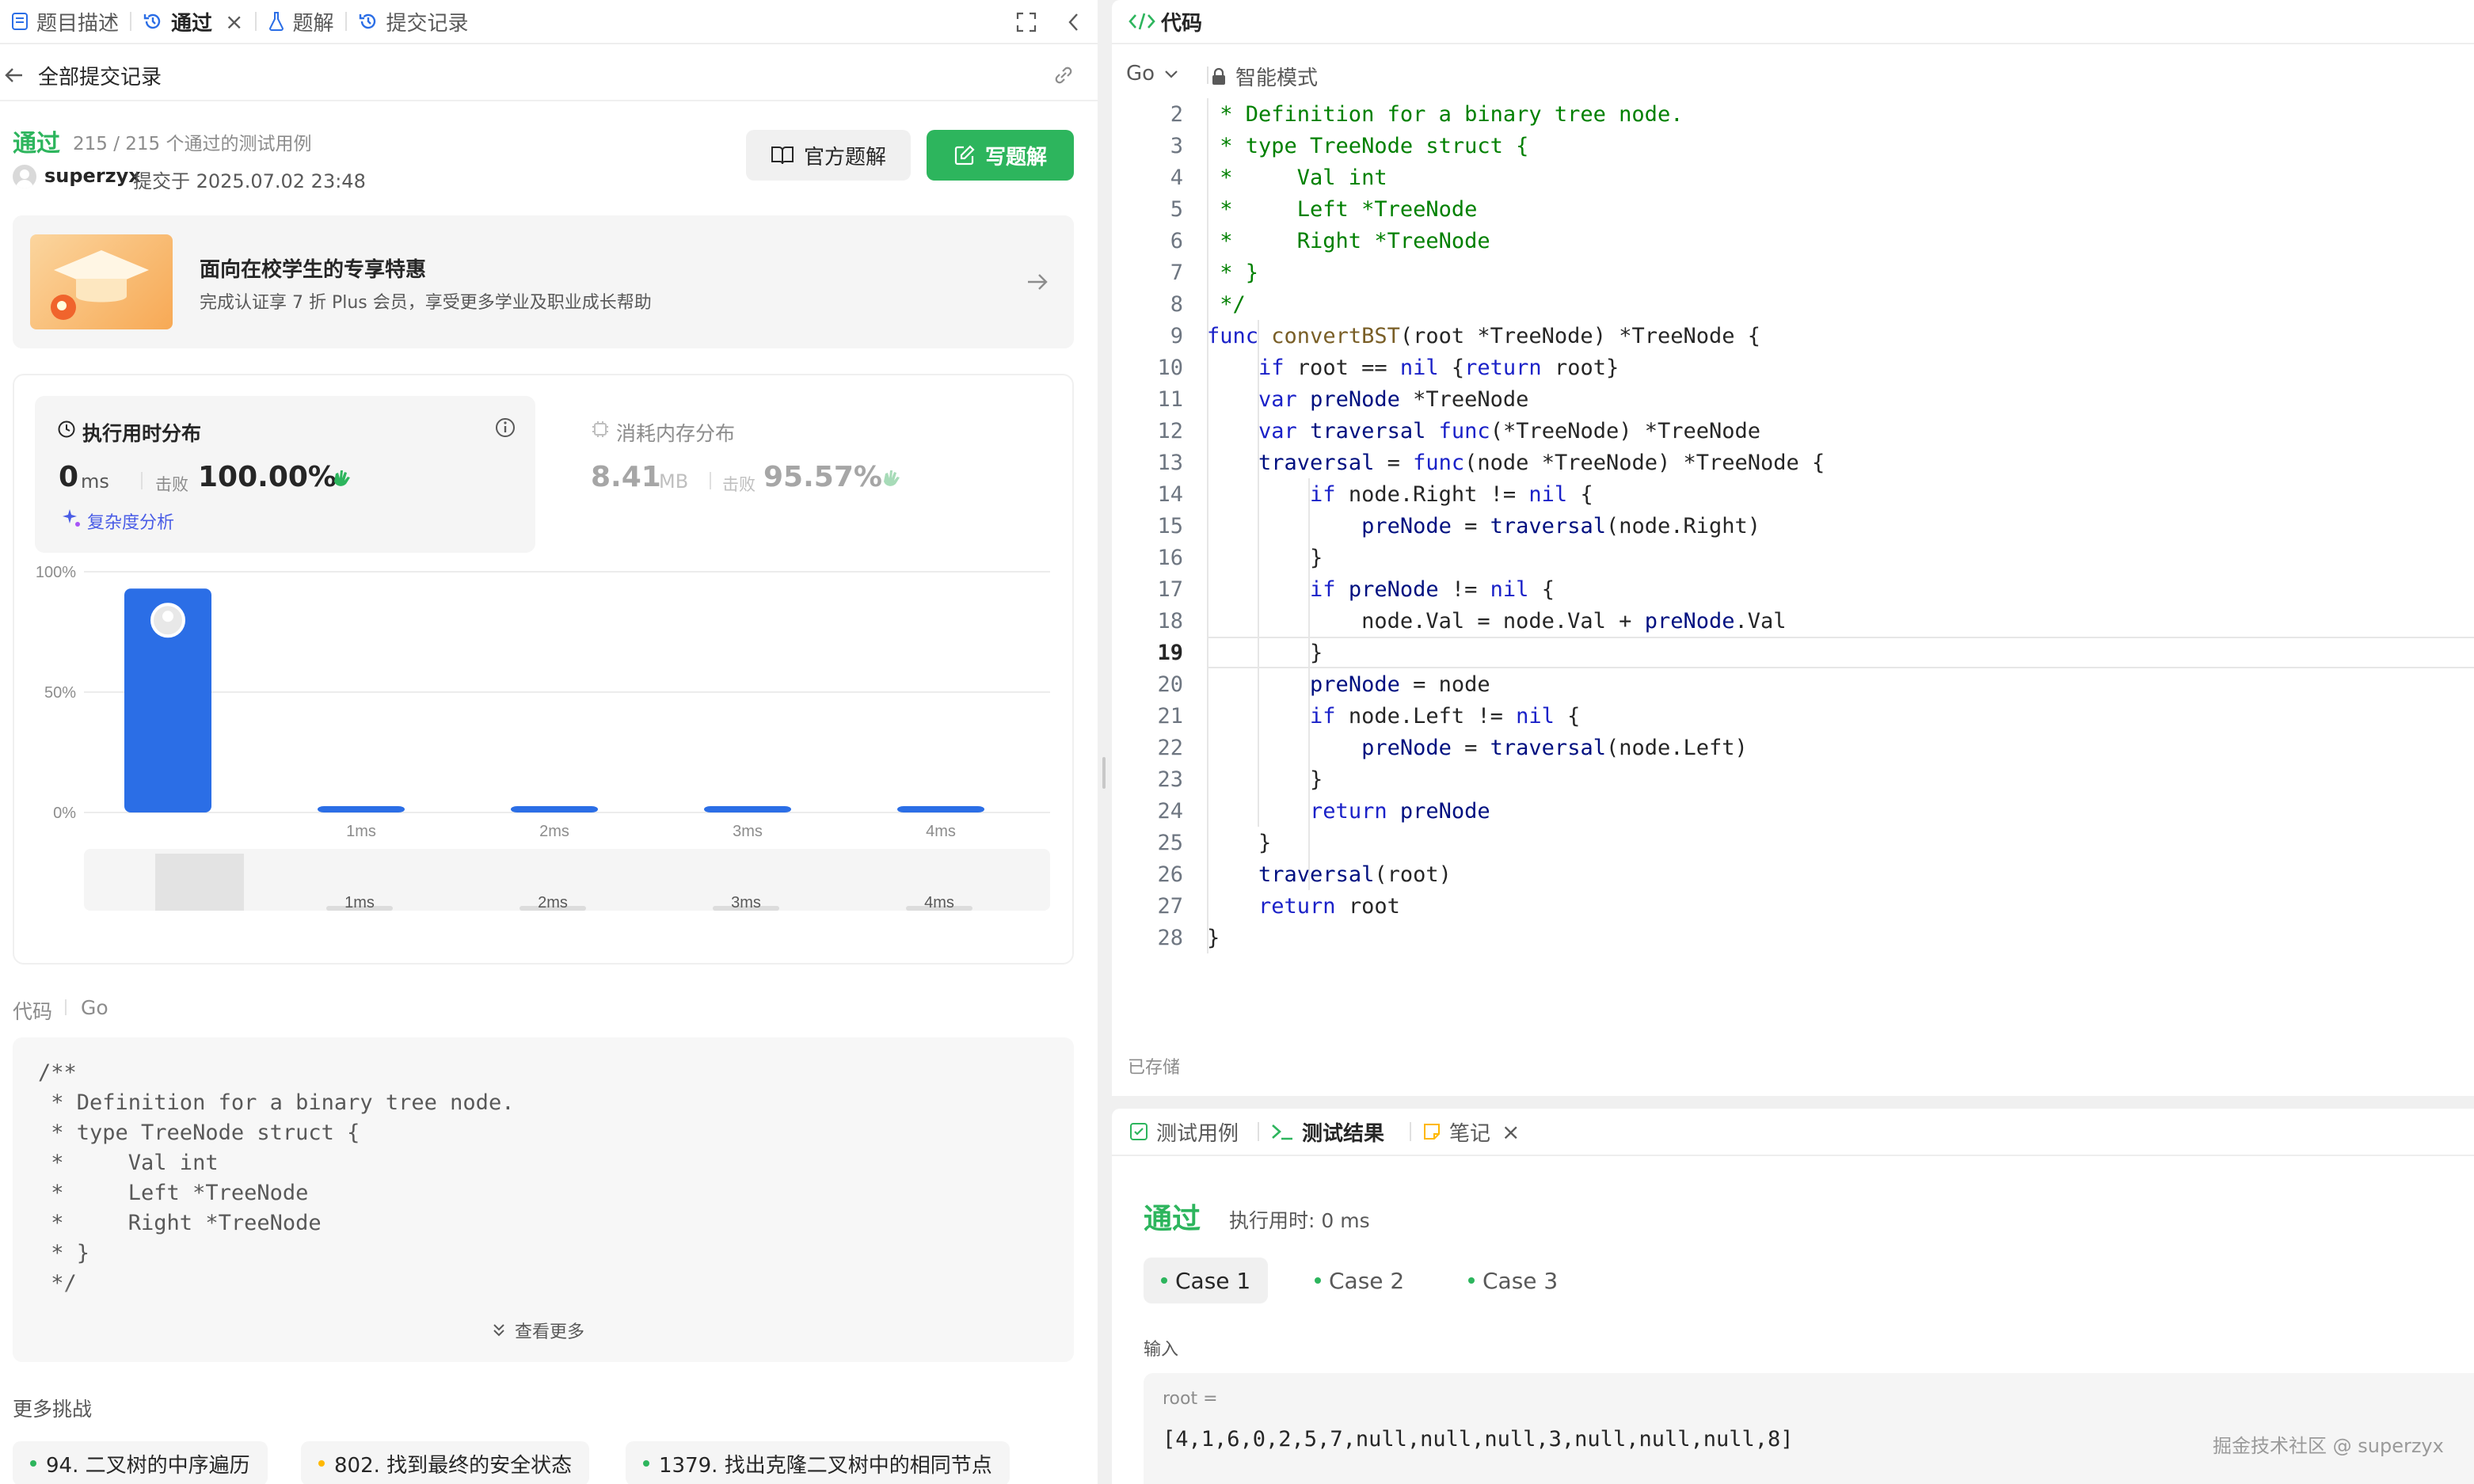 This screenshot has width=2474, height=1484. I want to click on code-line: 27 return root, so click(1793, 906).